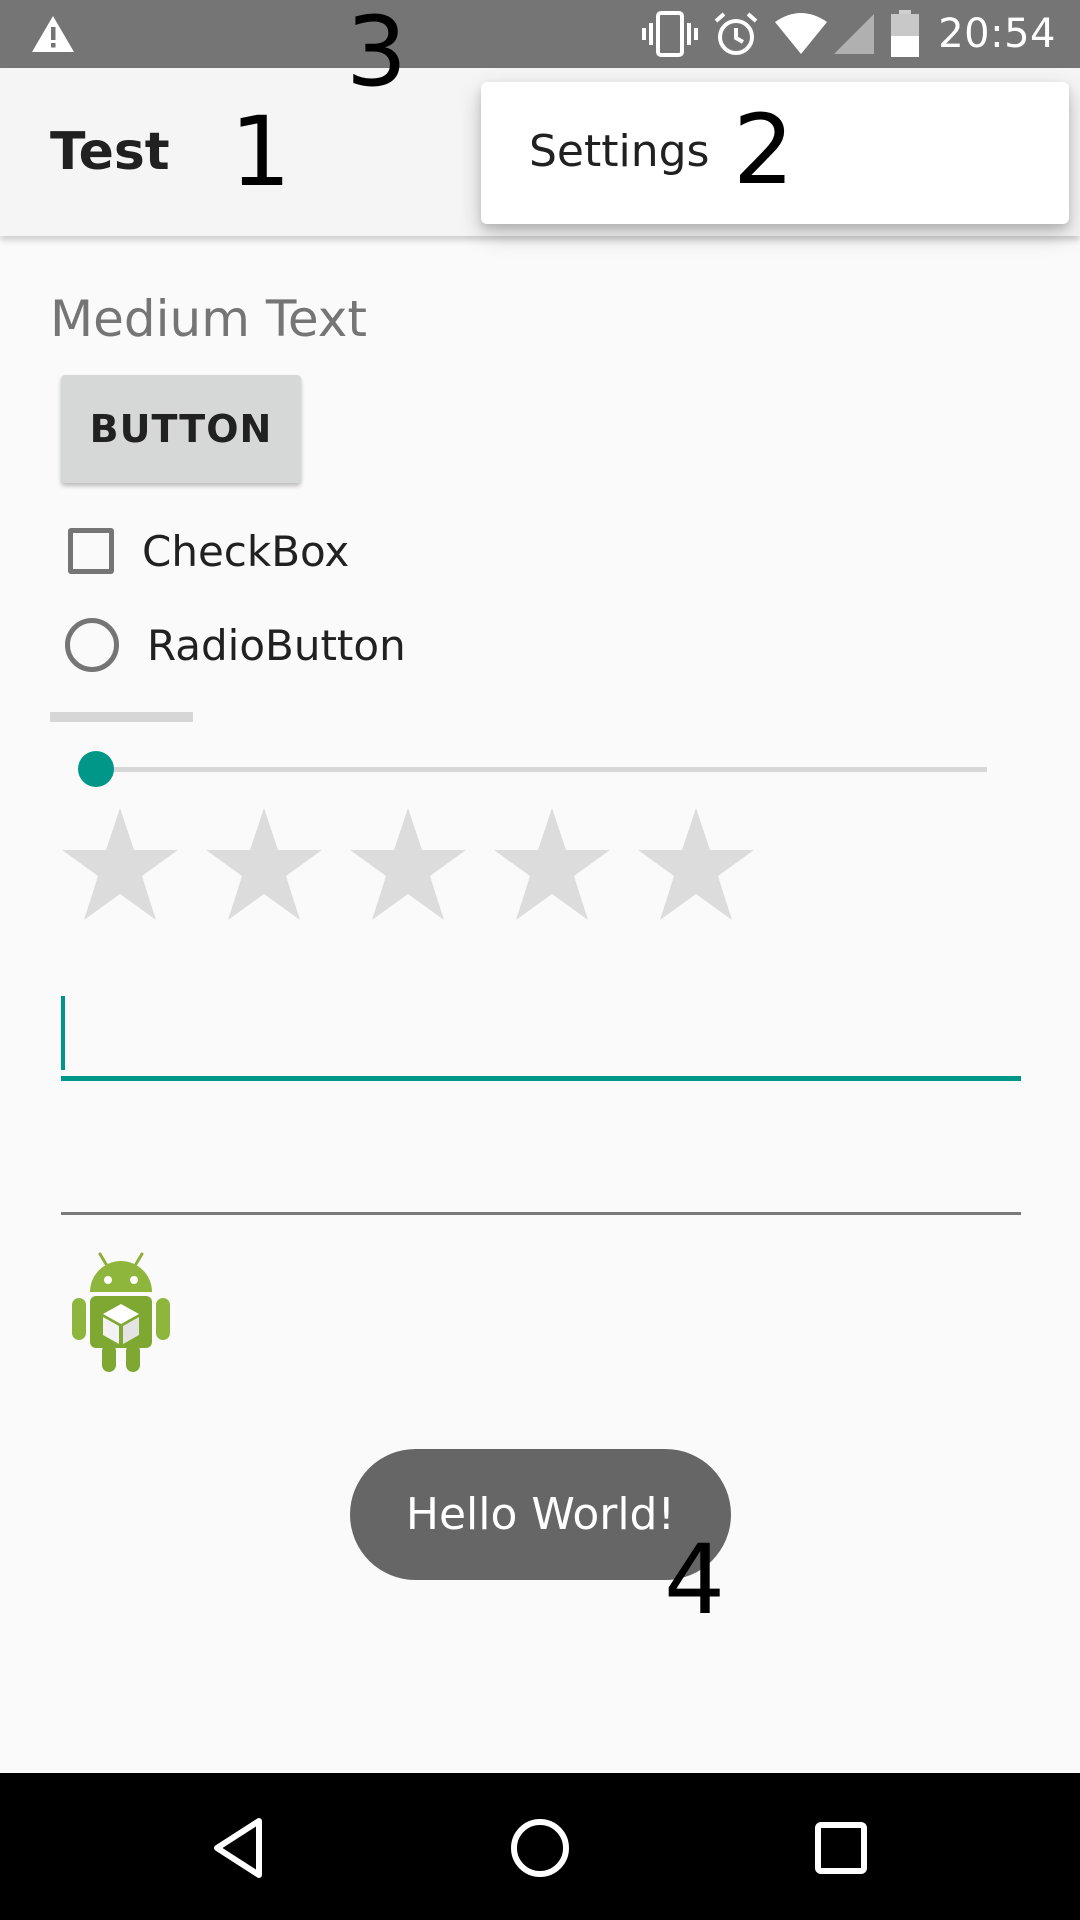  What do you see at coordinates (541, 1173) in the screenshot?
I see `edit-text` at bounding box center [541, 1173].